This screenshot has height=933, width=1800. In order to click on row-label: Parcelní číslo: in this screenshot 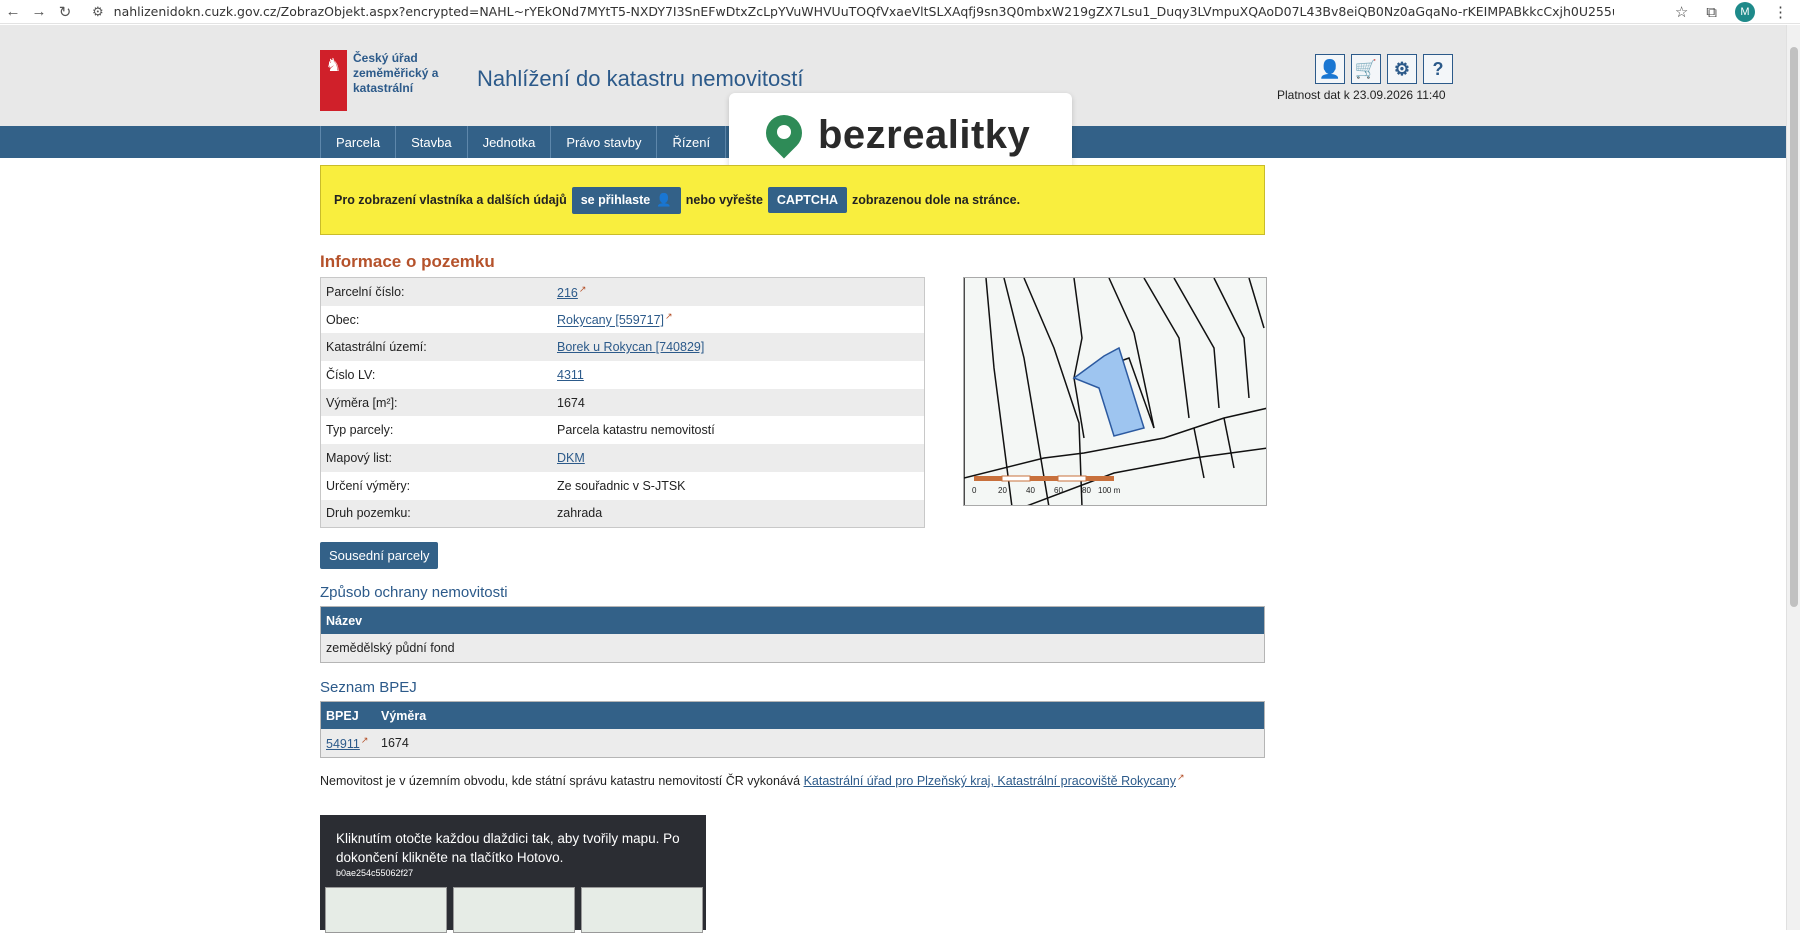, I will do `click(365, 291)`.